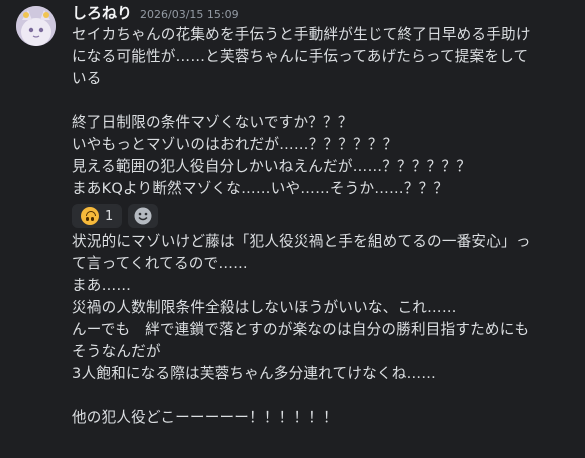 Image resolution: width=585 pixels, height=458 pixels. I want to click on reaction-upside-down-face: 1, so click(97, 216).